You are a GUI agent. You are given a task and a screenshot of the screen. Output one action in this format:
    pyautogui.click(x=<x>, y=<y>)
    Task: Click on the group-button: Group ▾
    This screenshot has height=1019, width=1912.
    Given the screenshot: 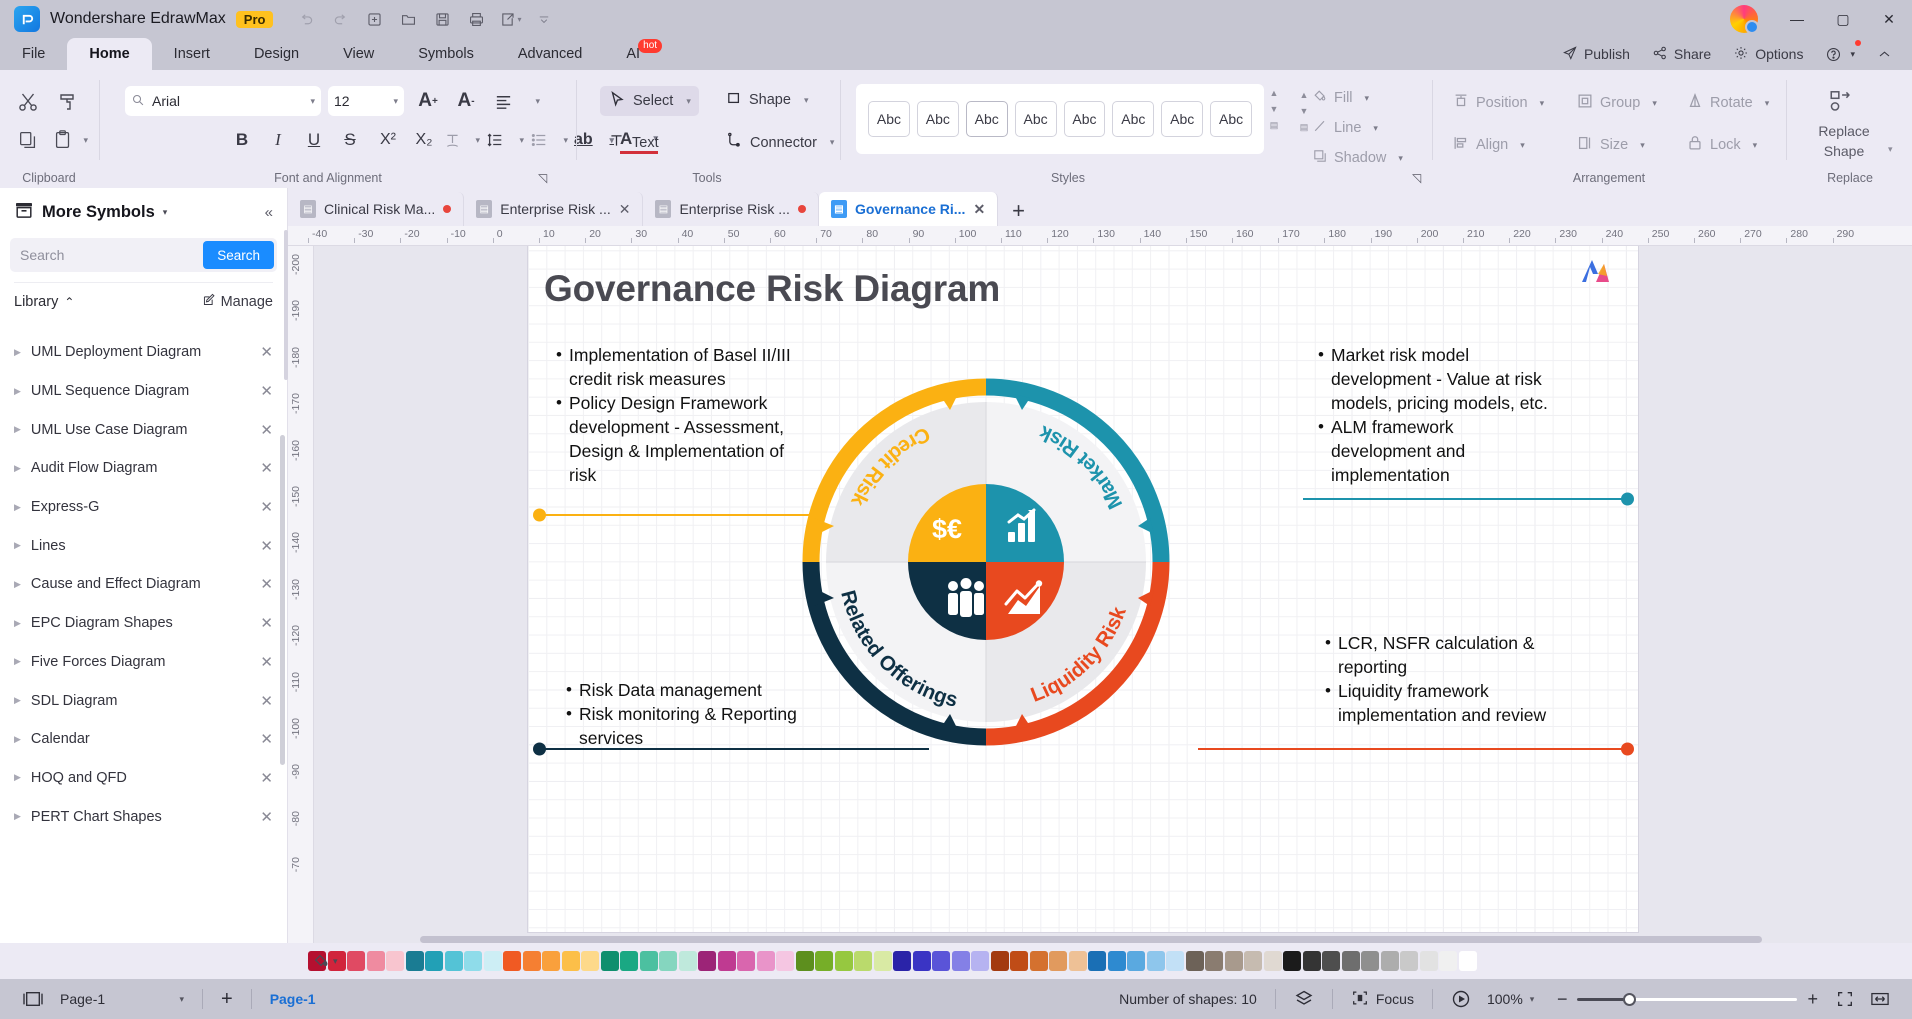 What is the action you would take?
    pyautogui.click(x=1616, y=103)
    